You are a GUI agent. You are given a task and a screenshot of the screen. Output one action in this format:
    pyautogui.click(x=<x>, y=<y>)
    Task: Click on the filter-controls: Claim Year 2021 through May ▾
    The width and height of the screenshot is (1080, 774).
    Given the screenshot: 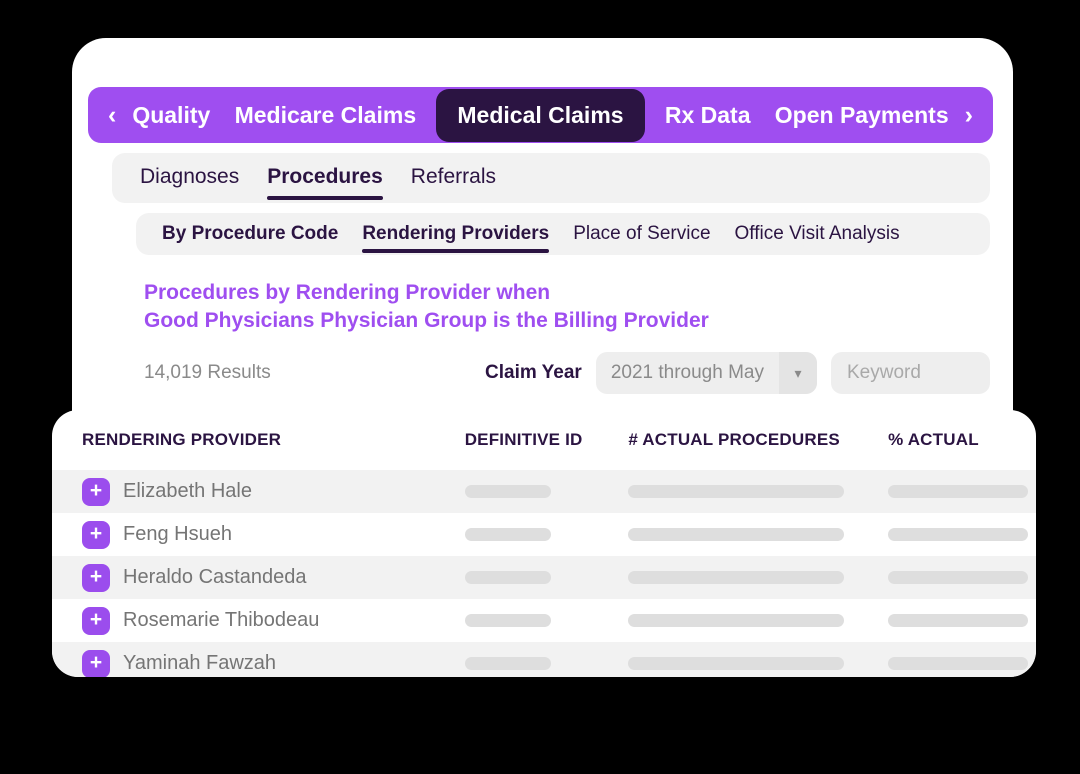 What is the action you would take?
    pyautogui.click(x=737, y=373)
    